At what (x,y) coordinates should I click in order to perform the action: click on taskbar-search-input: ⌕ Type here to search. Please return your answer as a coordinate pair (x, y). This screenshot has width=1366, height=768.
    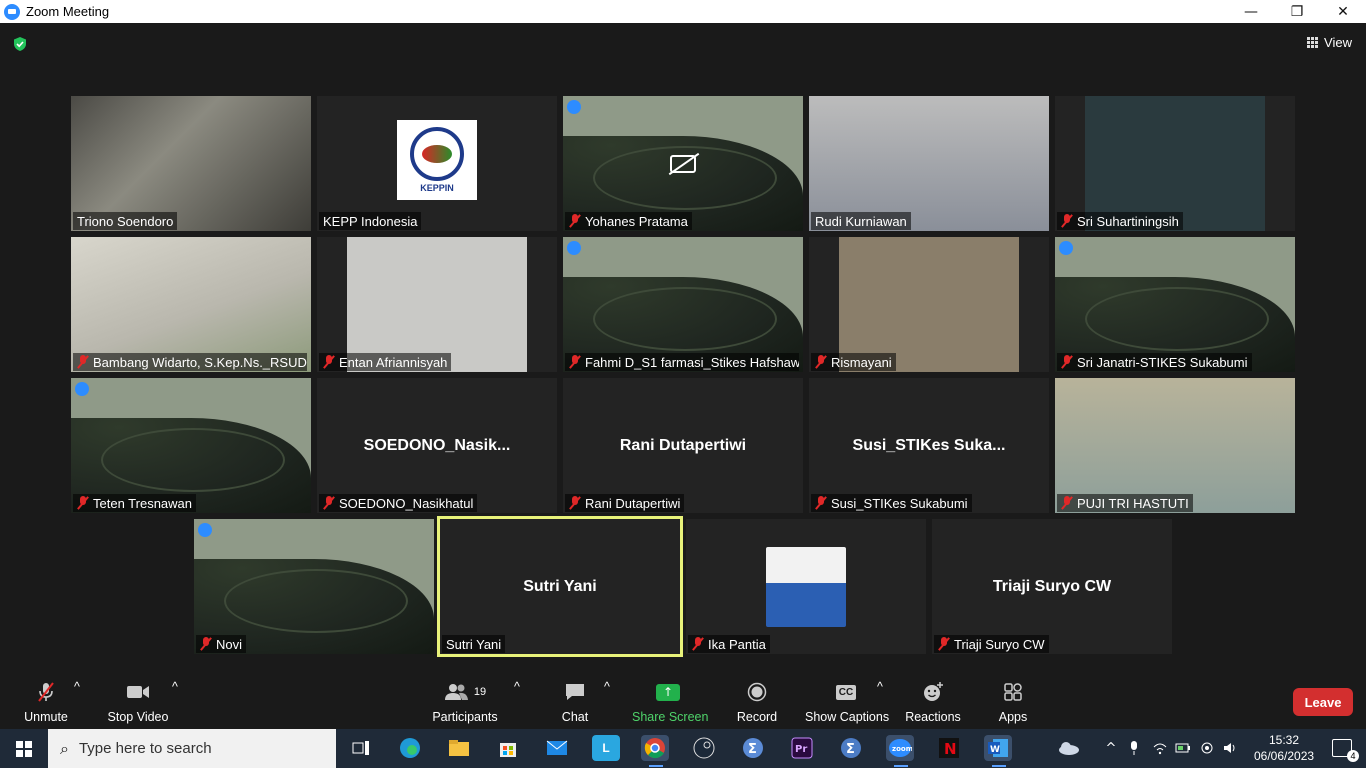
    Looking at the image, I should click on (192, 748).